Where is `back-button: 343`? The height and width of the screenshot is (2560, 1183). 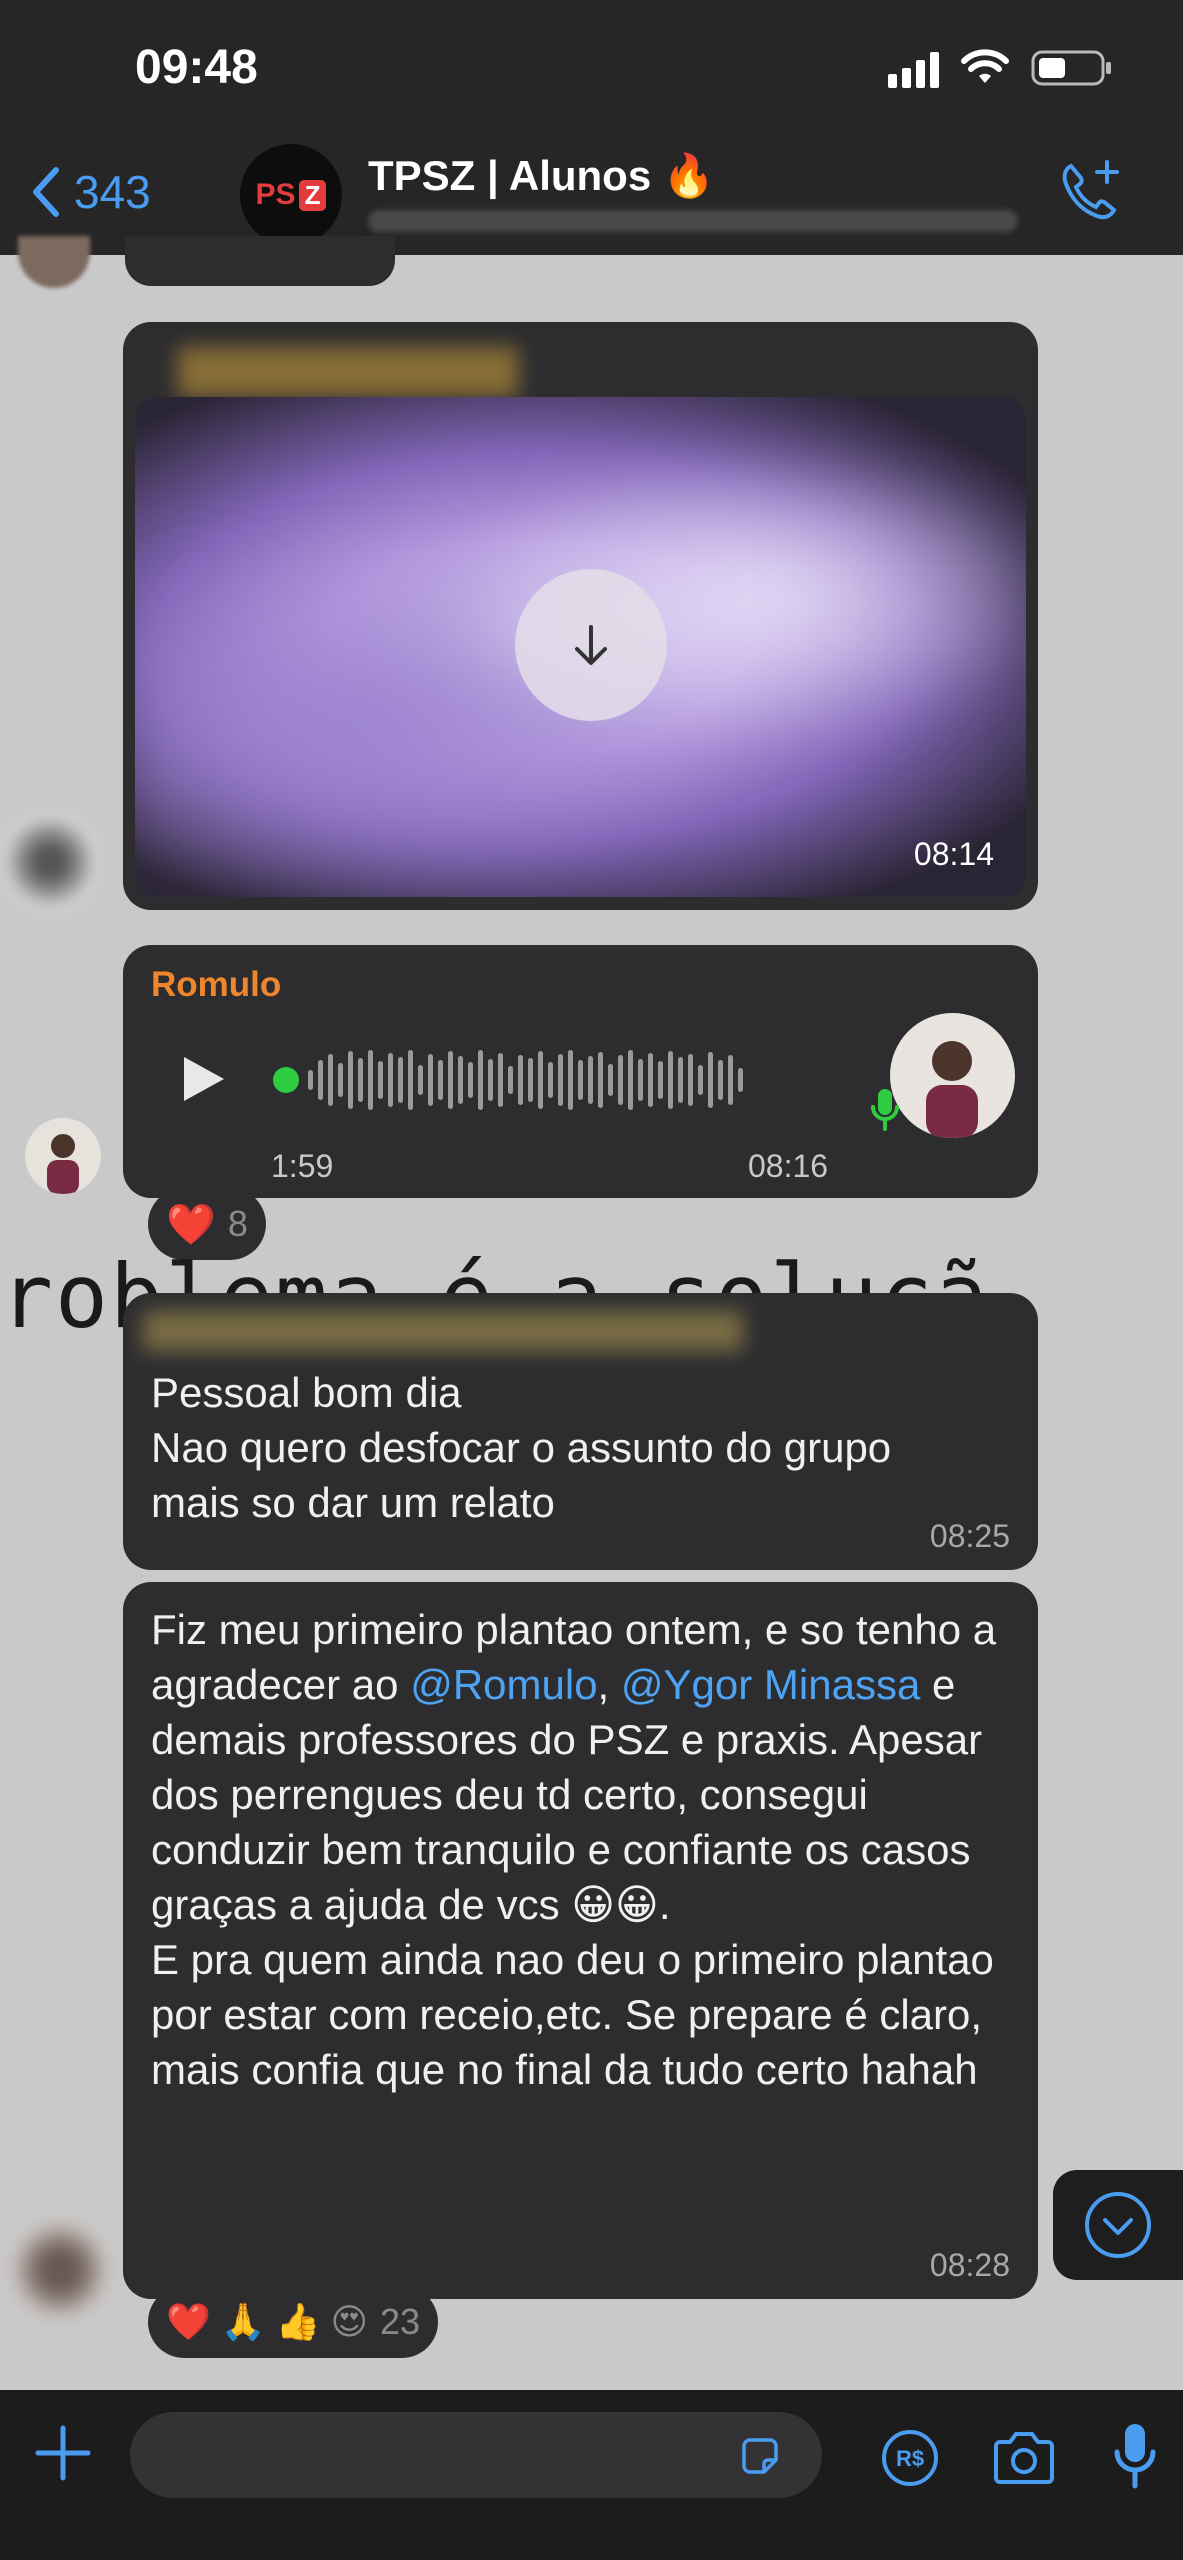 back-button: 343 is located at coordinates (90, 192).